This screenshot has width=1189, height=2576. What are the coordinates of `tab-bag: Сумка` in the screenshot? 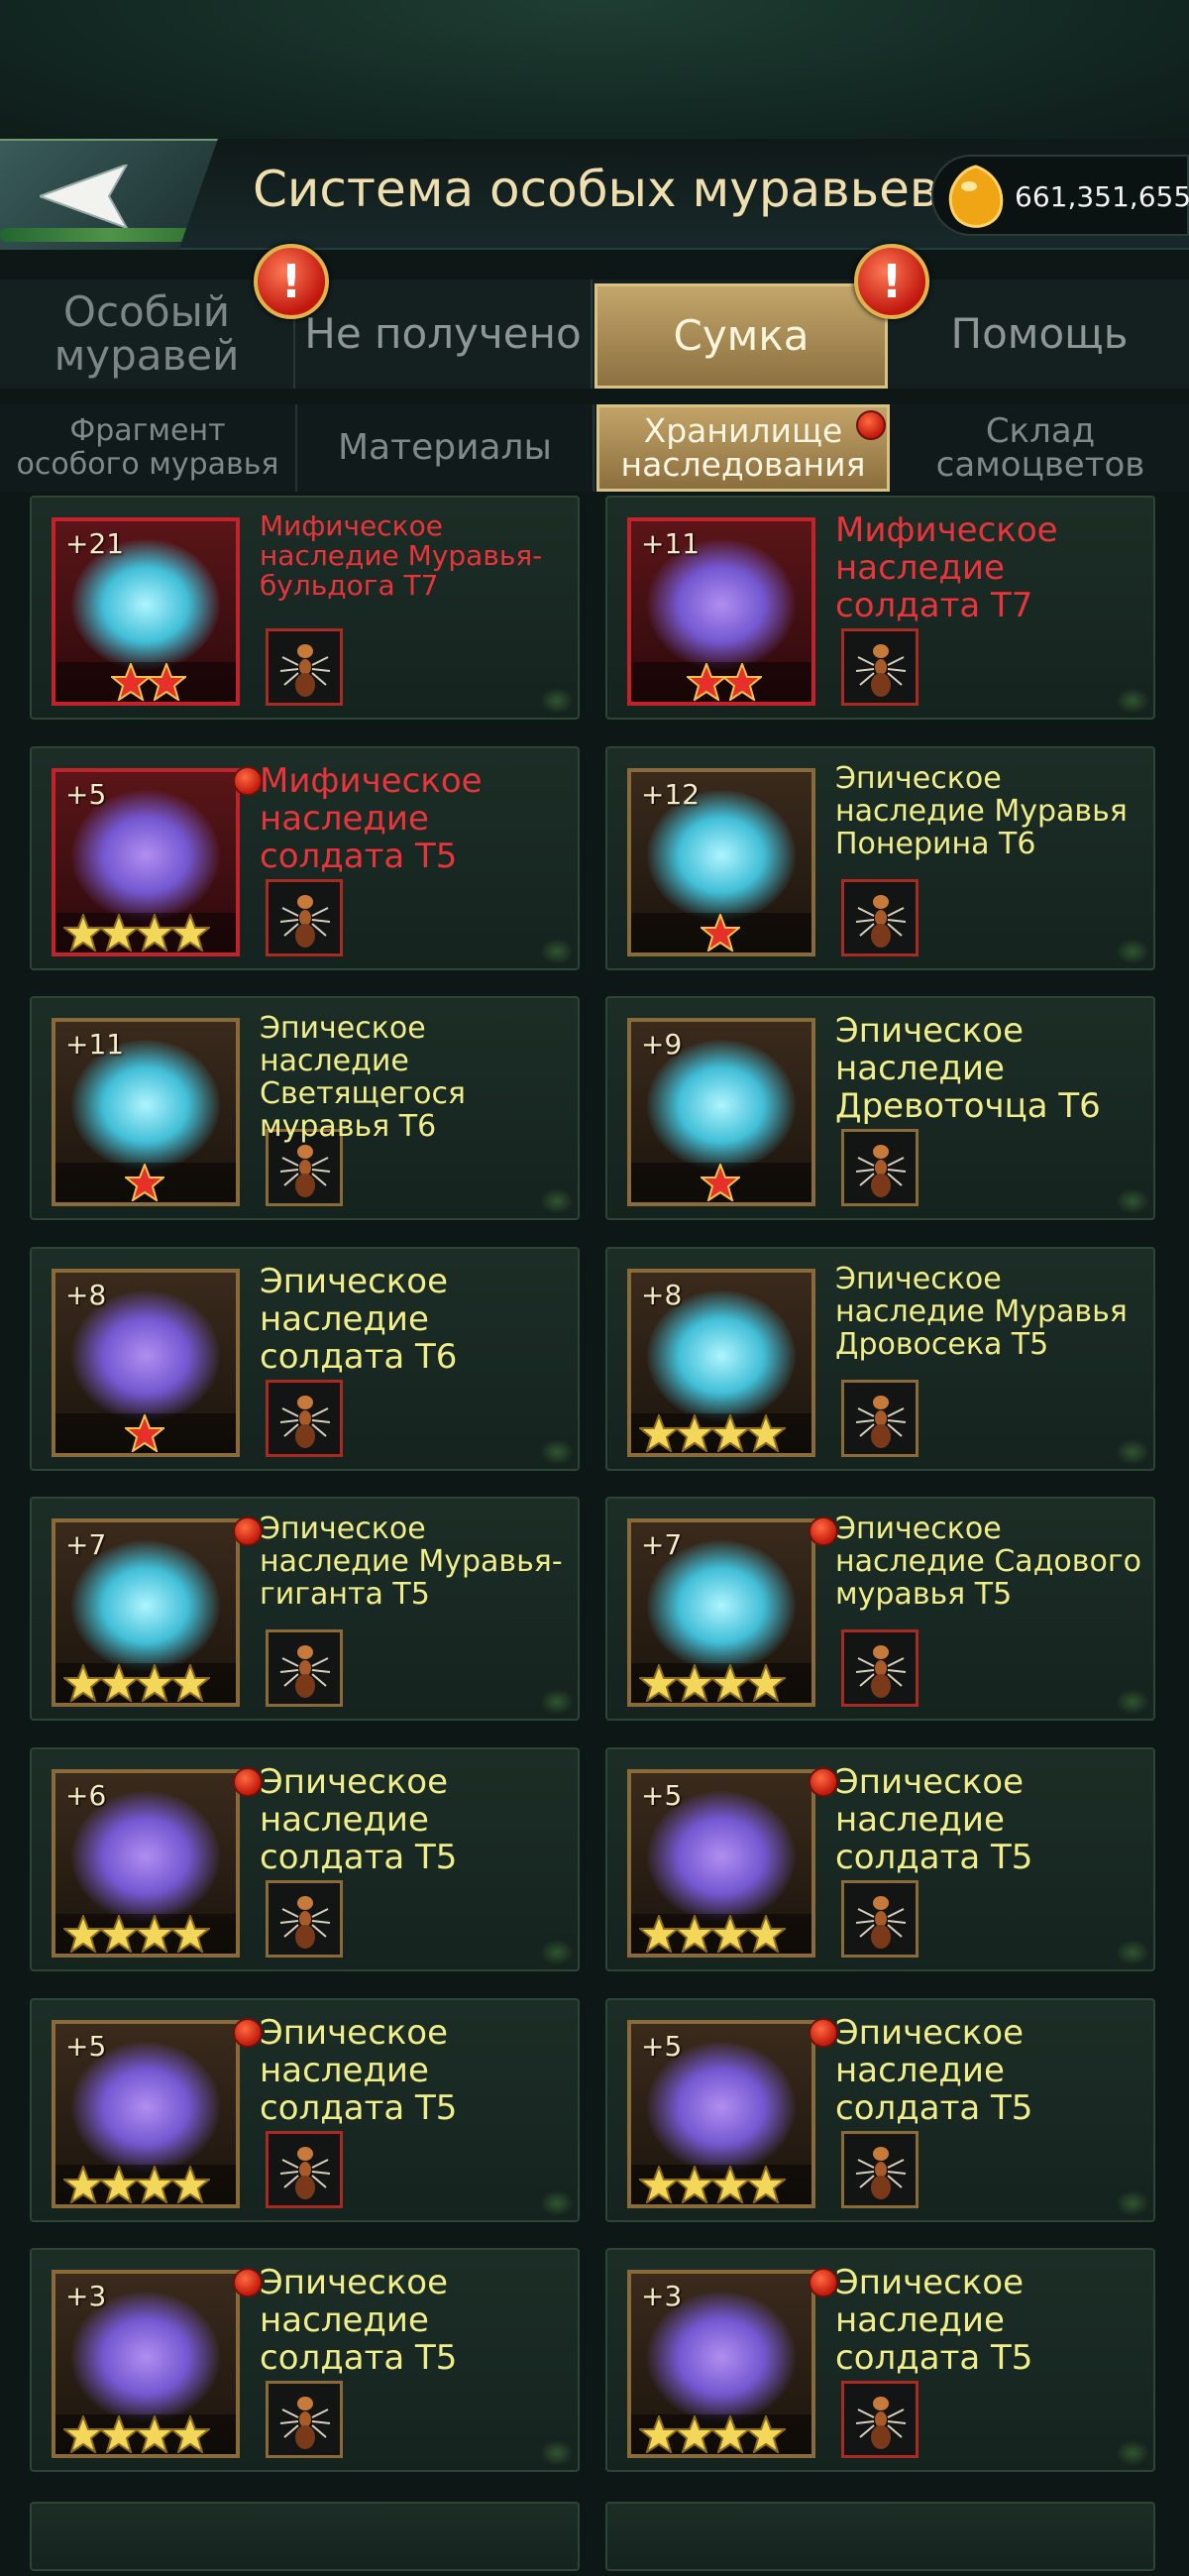 It's located at (741, 336).